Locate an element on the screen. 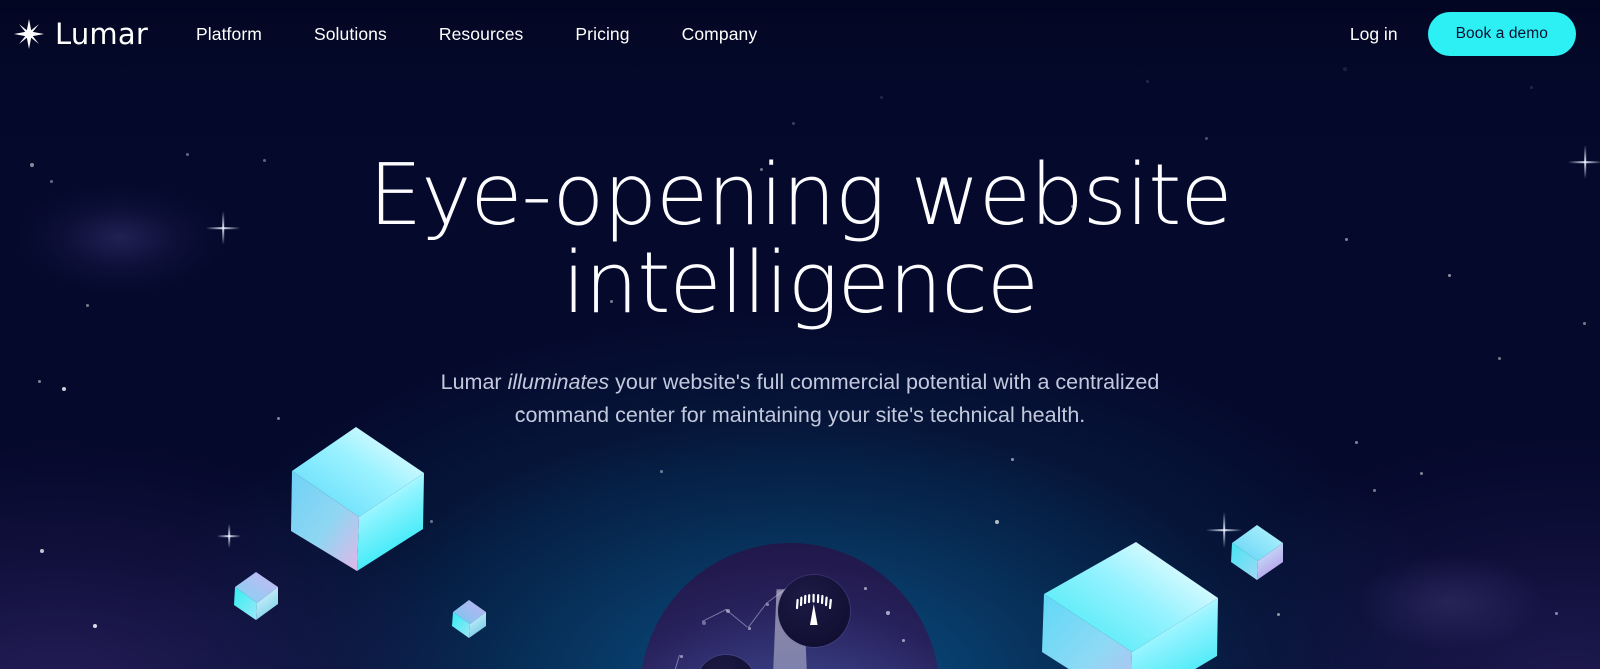  hero-subtitle-emphasis: illuminates is located at coordinates (558, 382).